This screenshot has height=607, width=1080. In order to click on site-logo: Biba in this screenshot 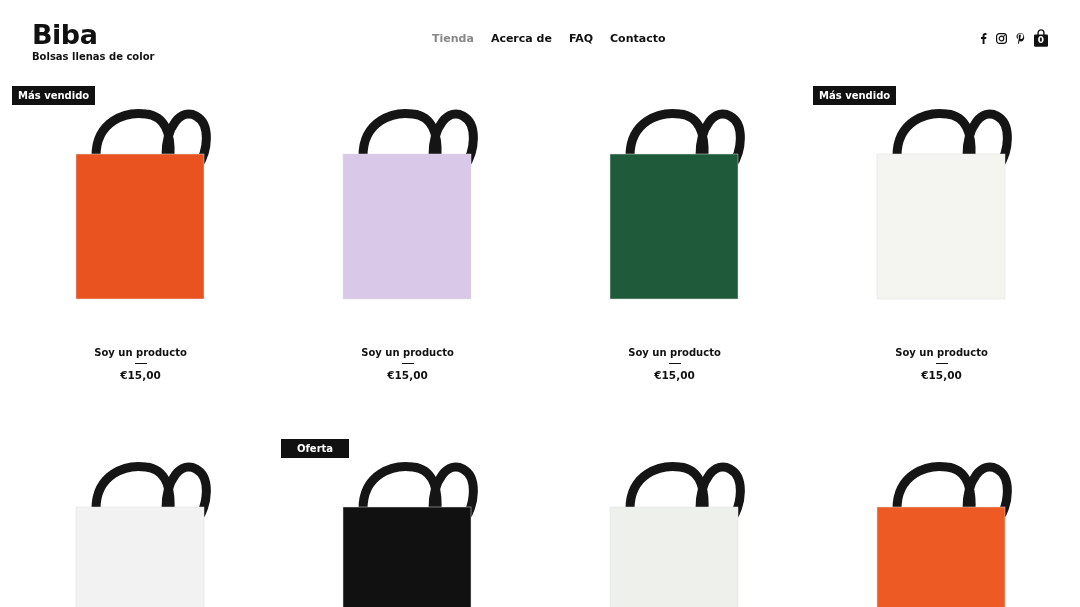, I will do `click(232, 34)`.